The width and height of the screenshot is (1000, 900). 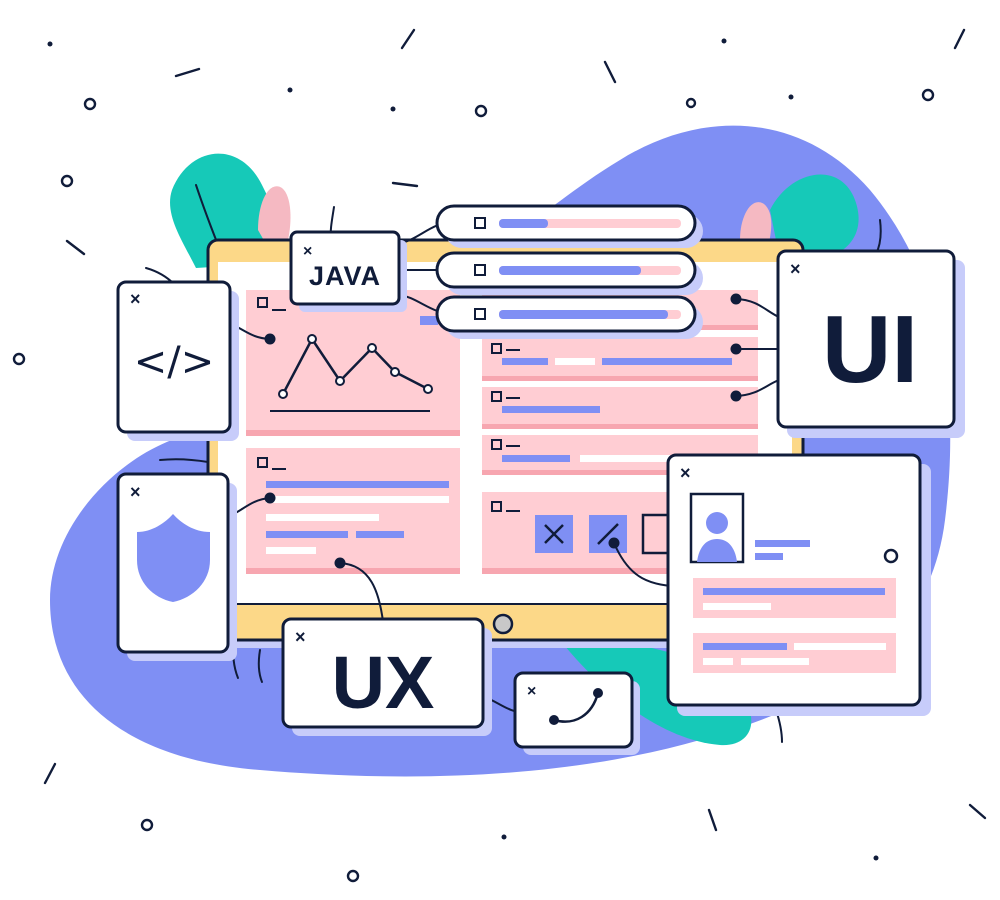 I want to click on monitor-button-icon, so click(x=503, y=624).